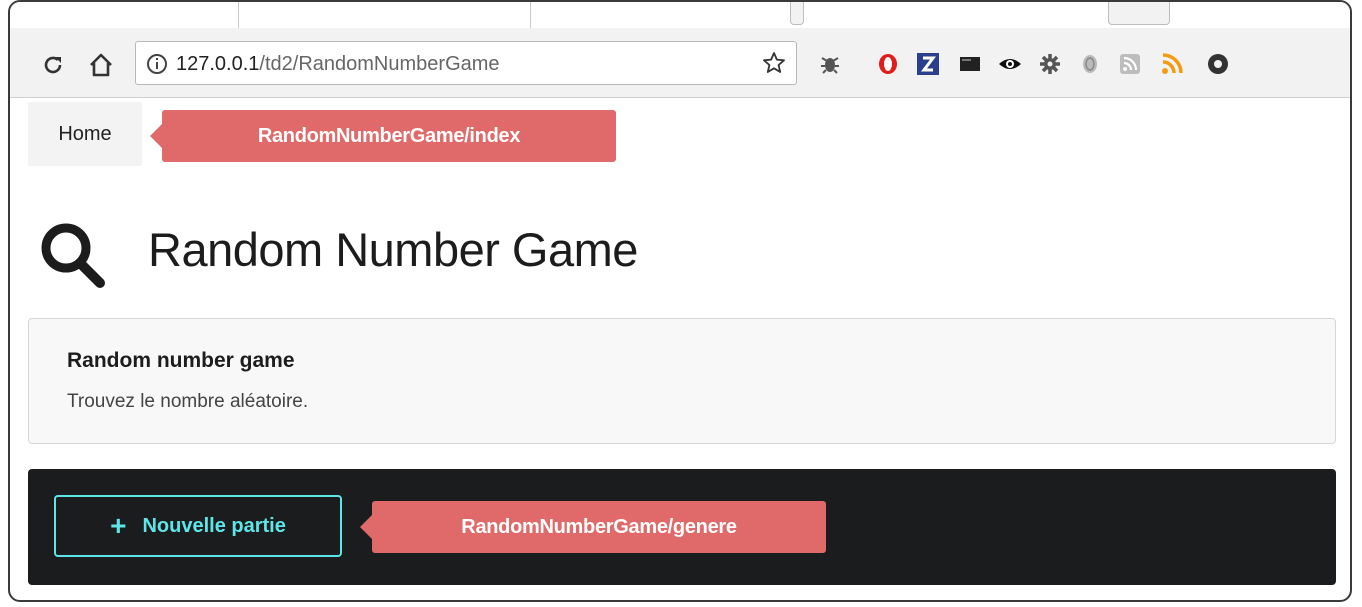  What do you see at coordinates (928, 64) in the screenshot?
I see `zotero-icon` at bounding box center [928, 64].